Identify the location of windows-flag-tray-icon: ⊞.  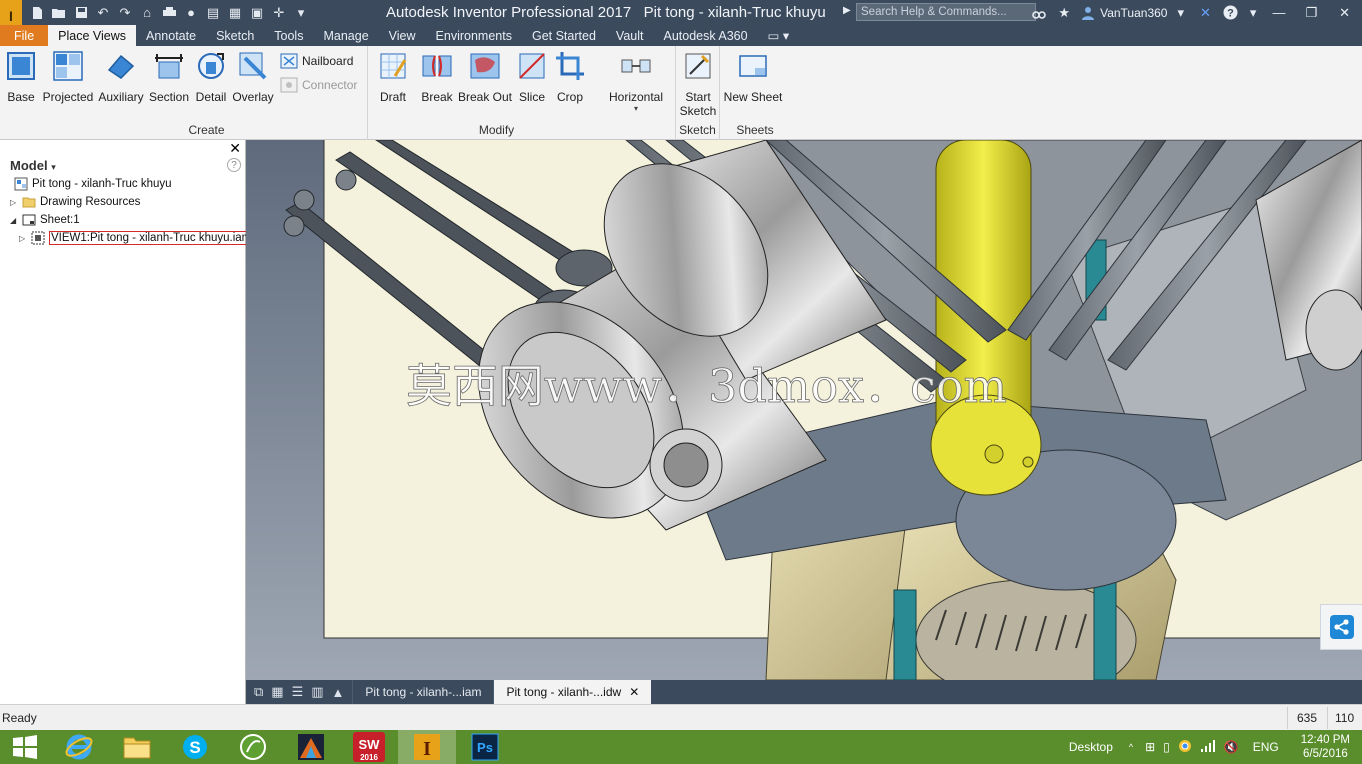
(1150, 747).